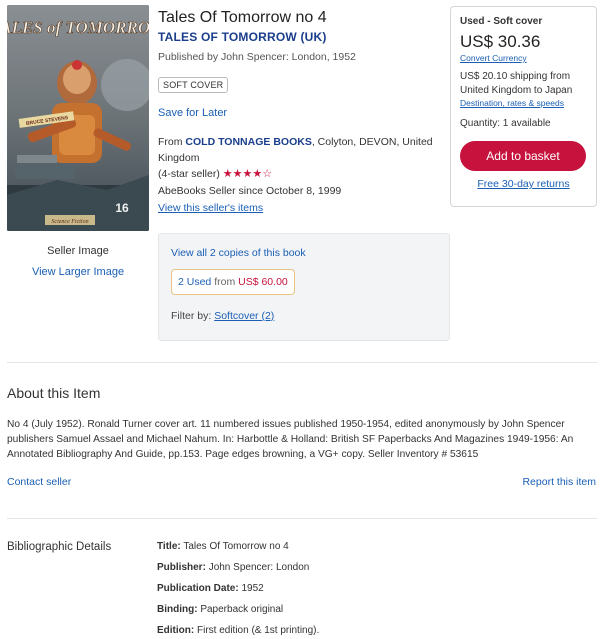  Describe the element at coordinates (236, 546) in the screenshot. I see `biblio-value: Tales Of Tomorrow no 4` at that location.